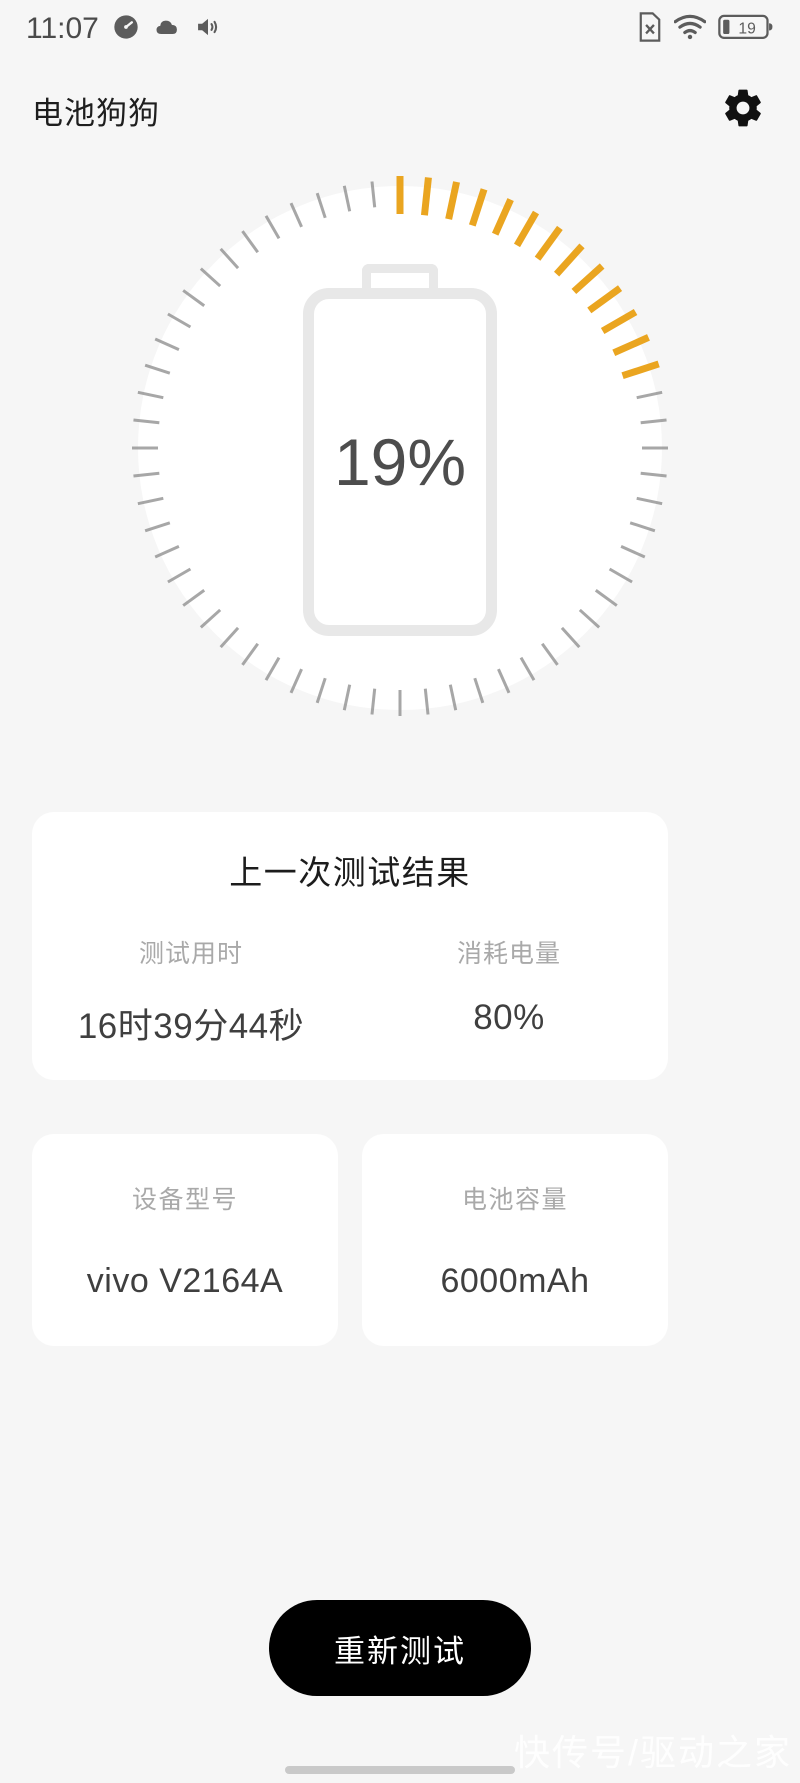  I want to click on app-header: 电池狗狗, so click(400, 110).